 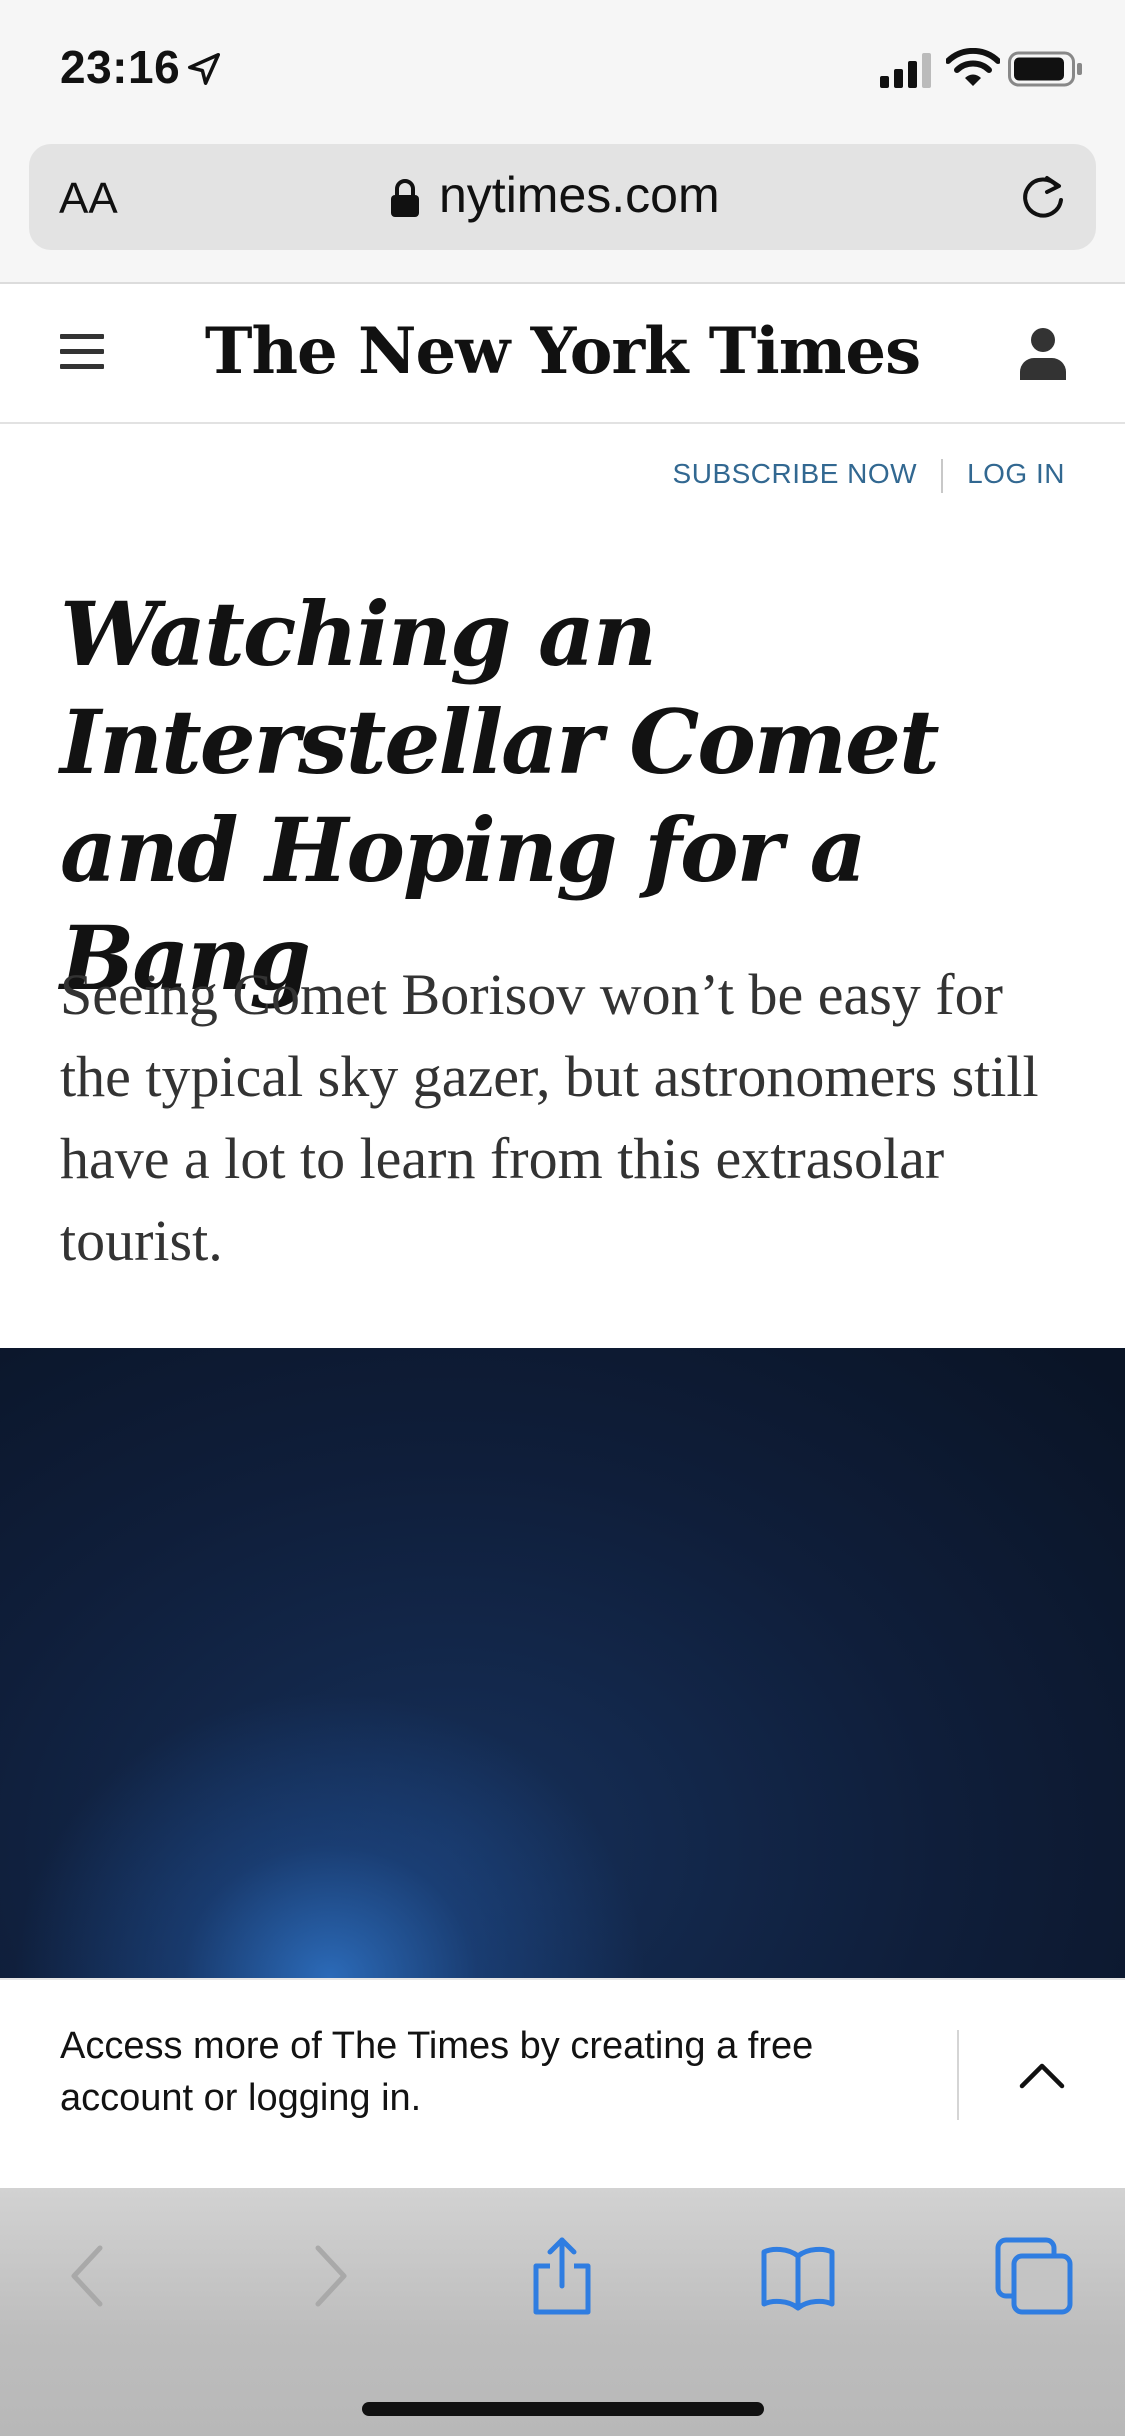 What do you see at coordinates (92, 2276) in the screenshot?
I see `back-icon` at bounding box center [92, 2276].